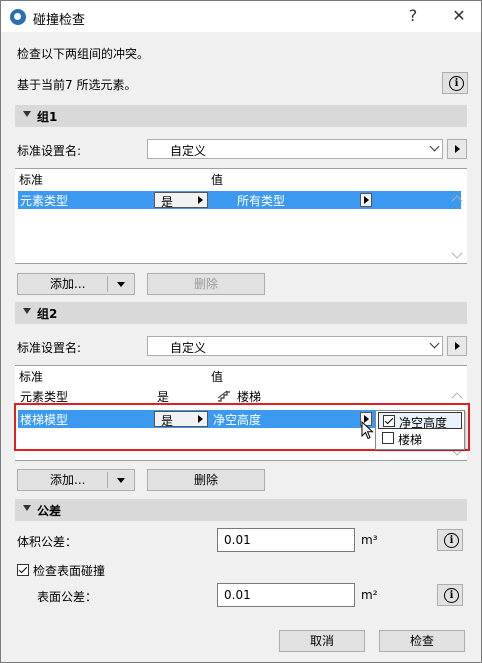 This screenshot has height=663, width=482. What do you see at coordinates (369, 595) in the screenshot?
I see `surface-unit: m²` at bounding box center [369, 595].